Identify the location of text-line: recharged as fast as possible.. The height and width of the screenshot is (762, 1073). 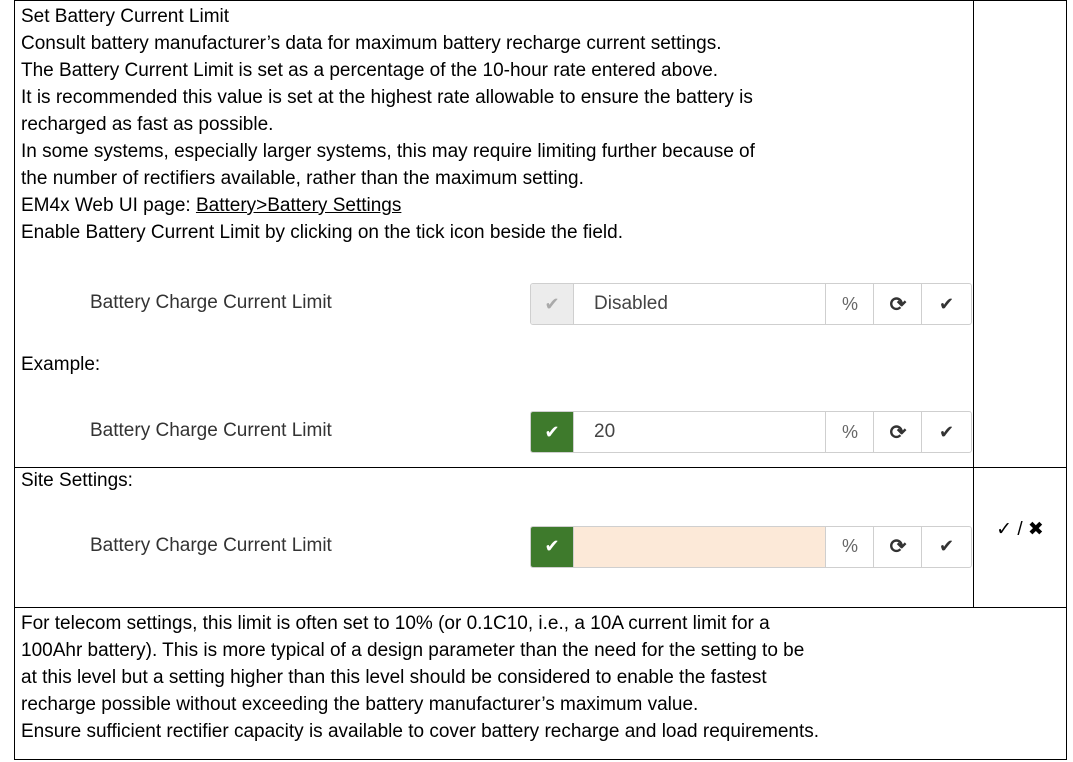
(147, 124).